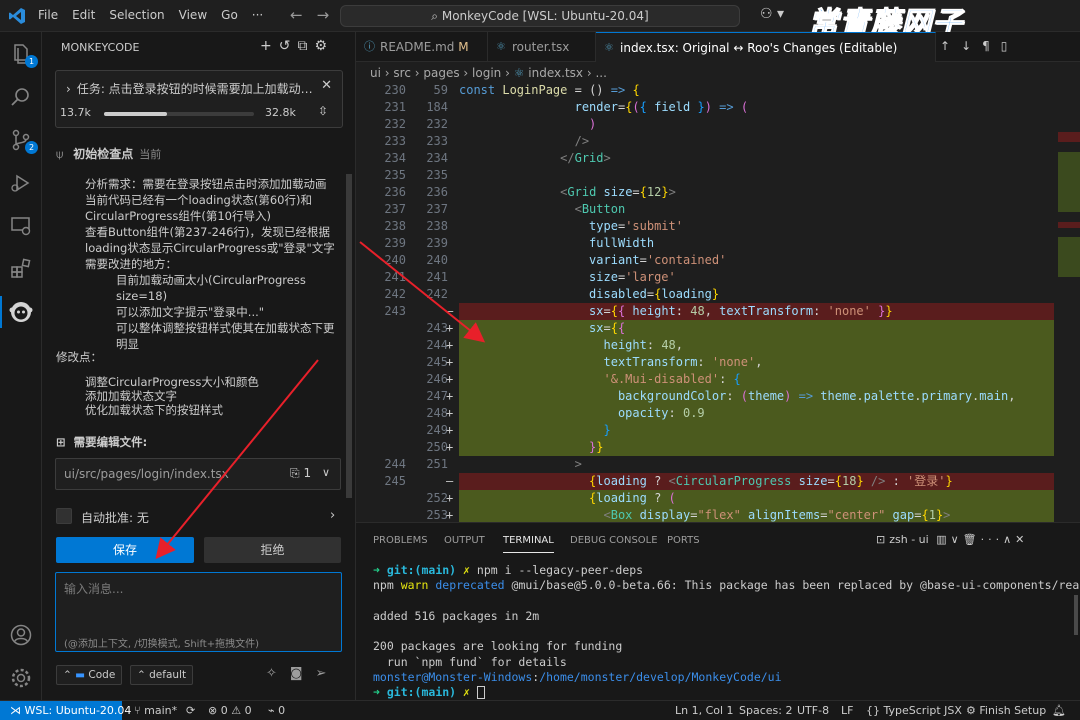  I want to click on branch-indicator: ⑂ main*, so click(155, 710).